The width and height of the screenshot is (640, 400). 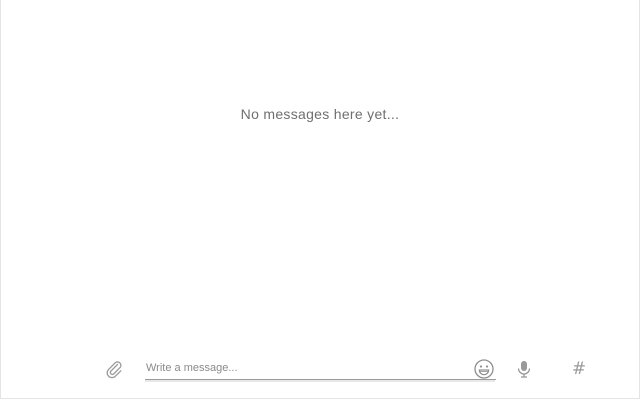 I want to click on attach-button, so click(x=114, y=369).